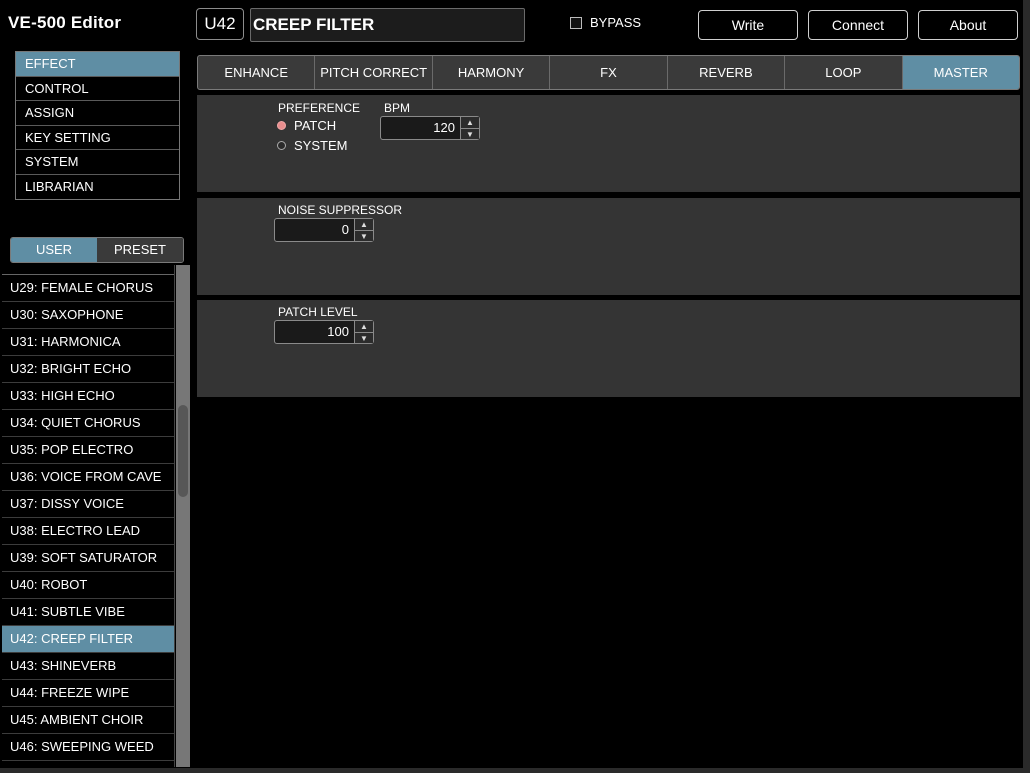 This screenshot has width=1030, height=773. Describe the element at coordinates (88, 369) in the screenshot. I see `list-item: U32: BRIGHT ECHO` at that location.